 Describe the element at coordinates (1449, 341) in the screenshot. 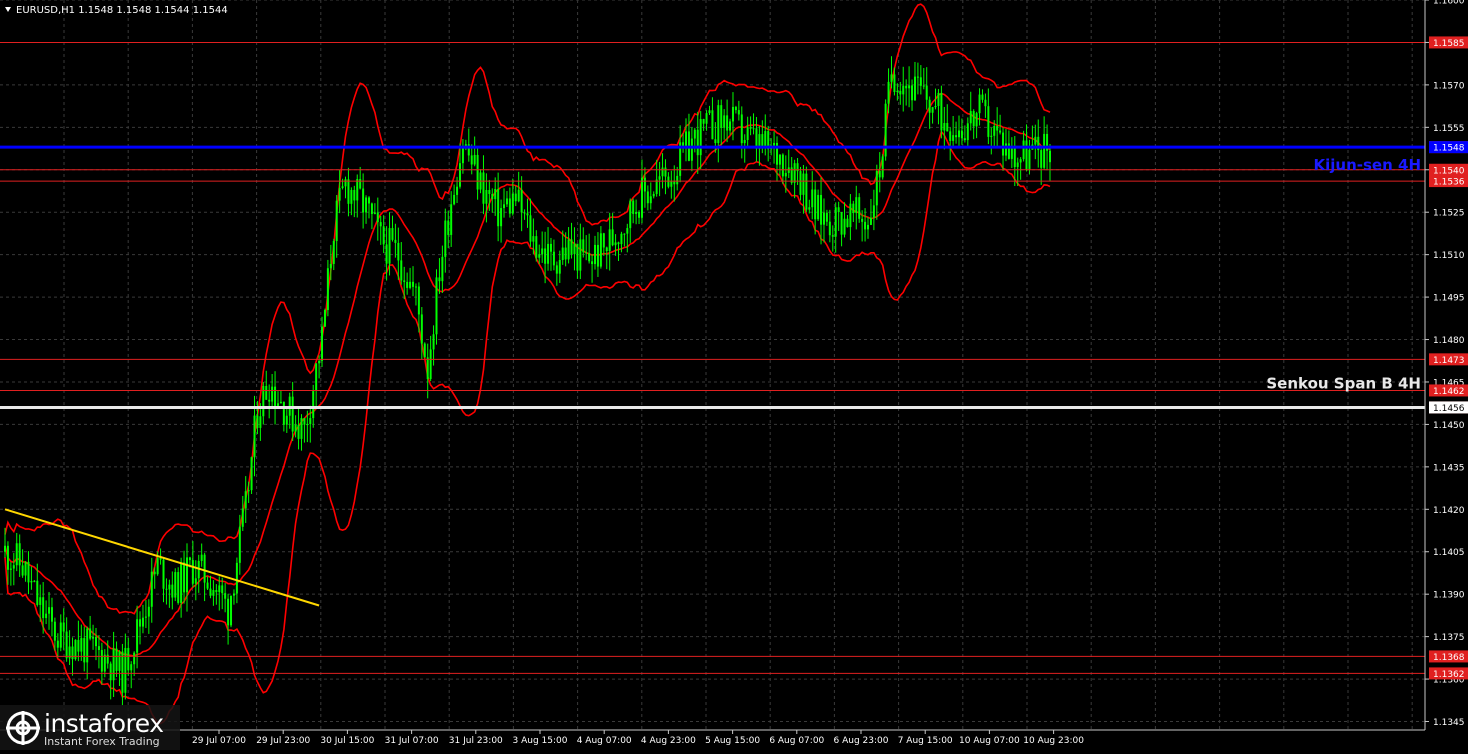

I see `y-tick-label: 1.1480` at that location.